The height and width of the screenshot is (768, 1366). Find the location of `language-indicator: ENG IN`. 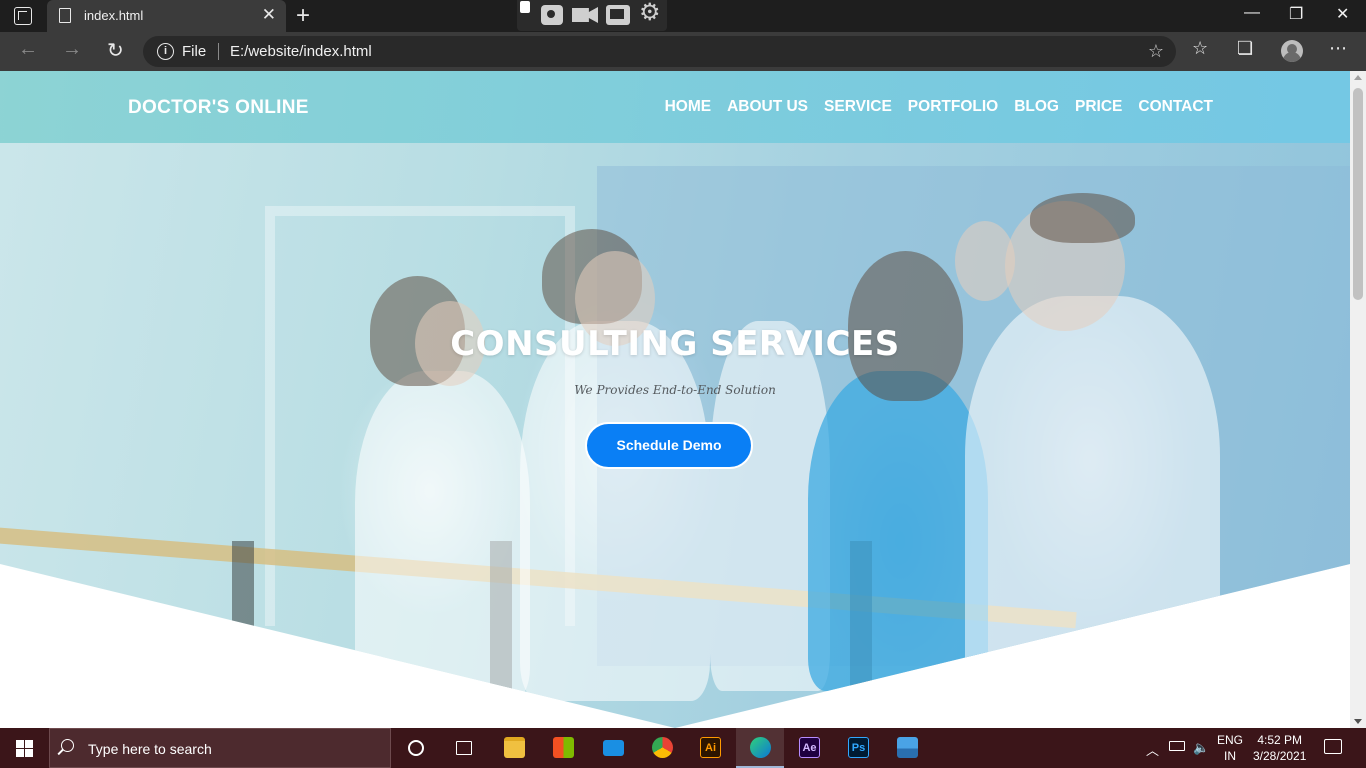

language-indicator: ENG IN is located at coordinates (1230, 748).